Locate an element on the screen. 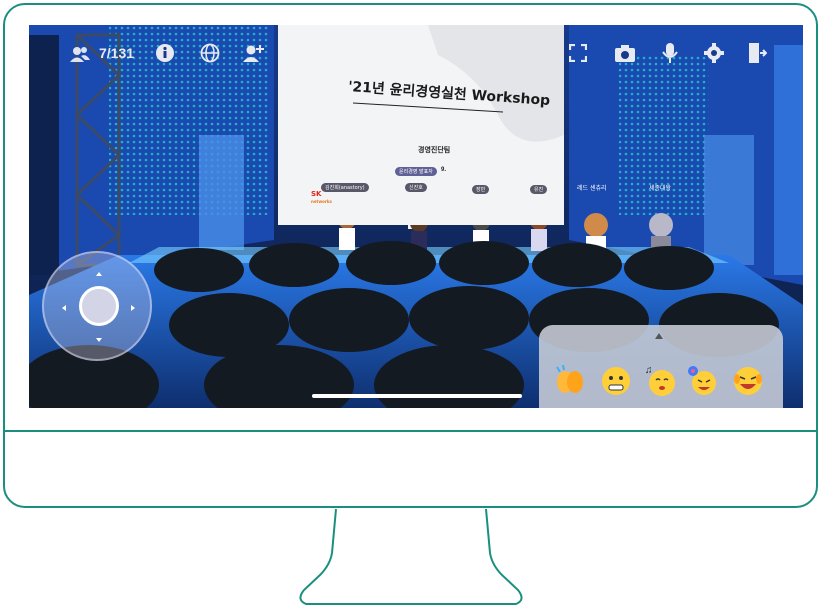 The image size is (823, 607). avatar-nametag: 신진호 is located at coordinates (416, 187).